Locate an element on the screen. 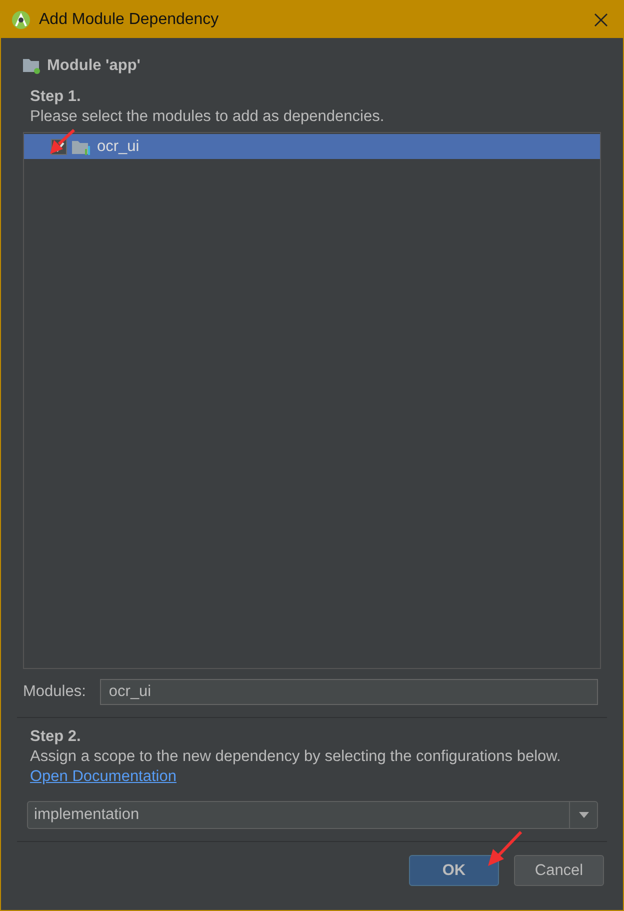 The height and width of the screenshot is (911, 624). module-list-item: ocr_ui is located at coordinates (312, 146).